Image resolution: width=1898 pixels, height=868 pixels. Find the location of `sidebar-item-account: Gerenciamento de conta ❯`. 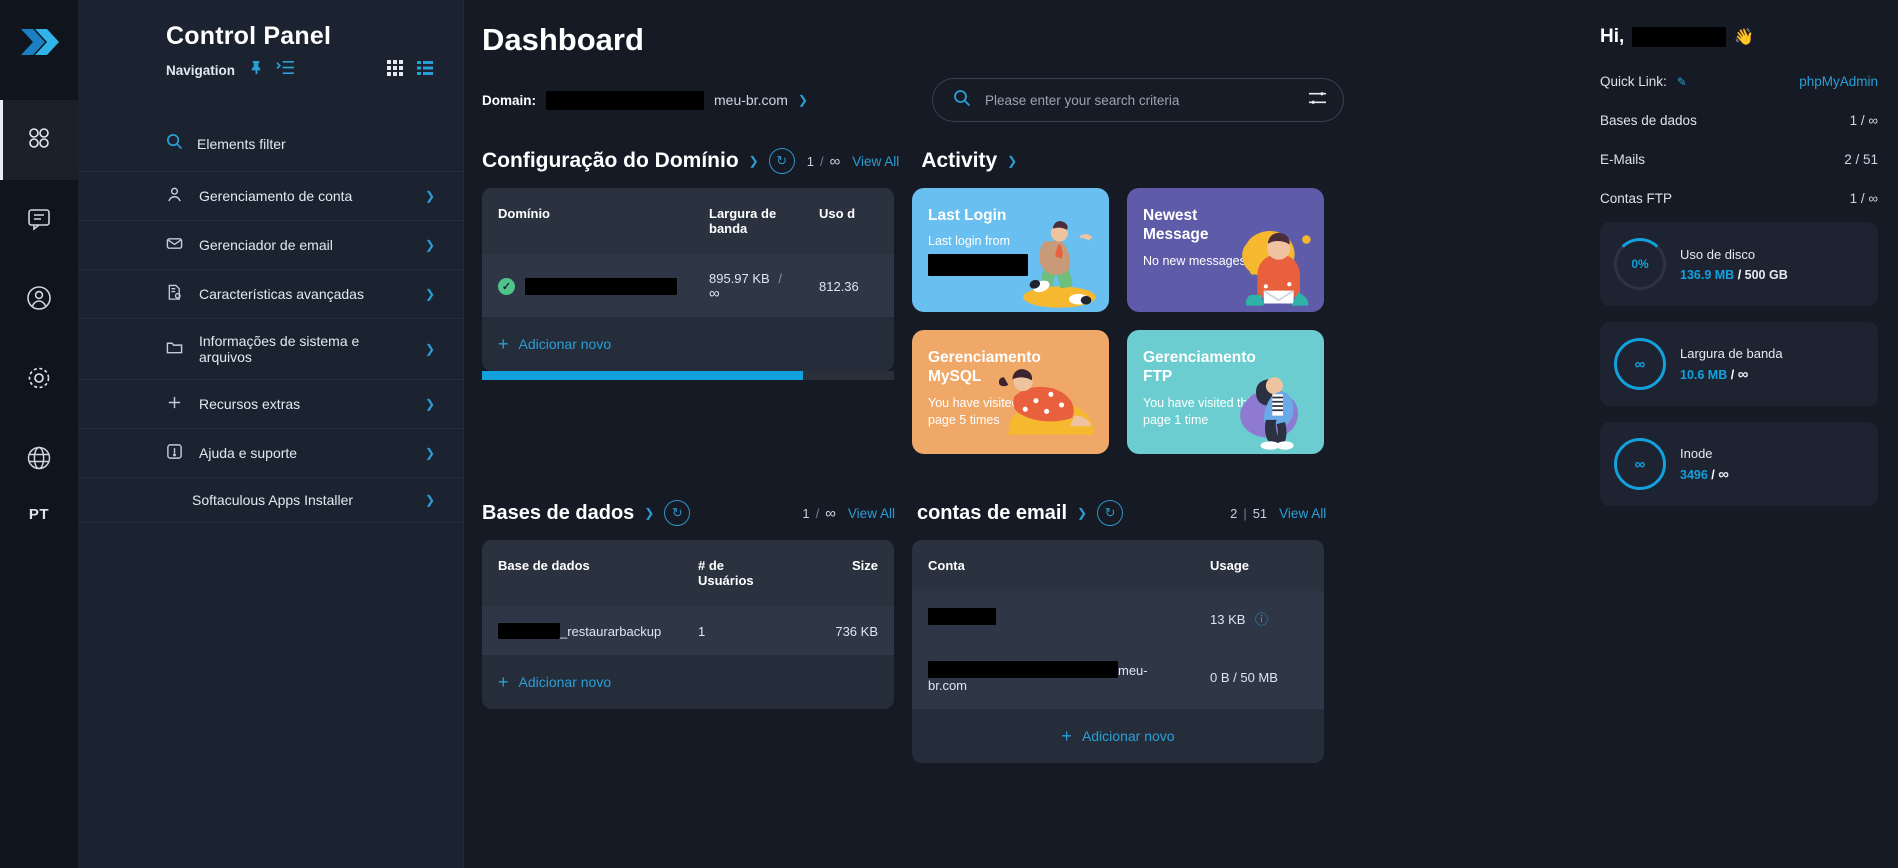

sidebar-item-account: Gerenciamento de conta ❯ is located at coordinates (270, 196).